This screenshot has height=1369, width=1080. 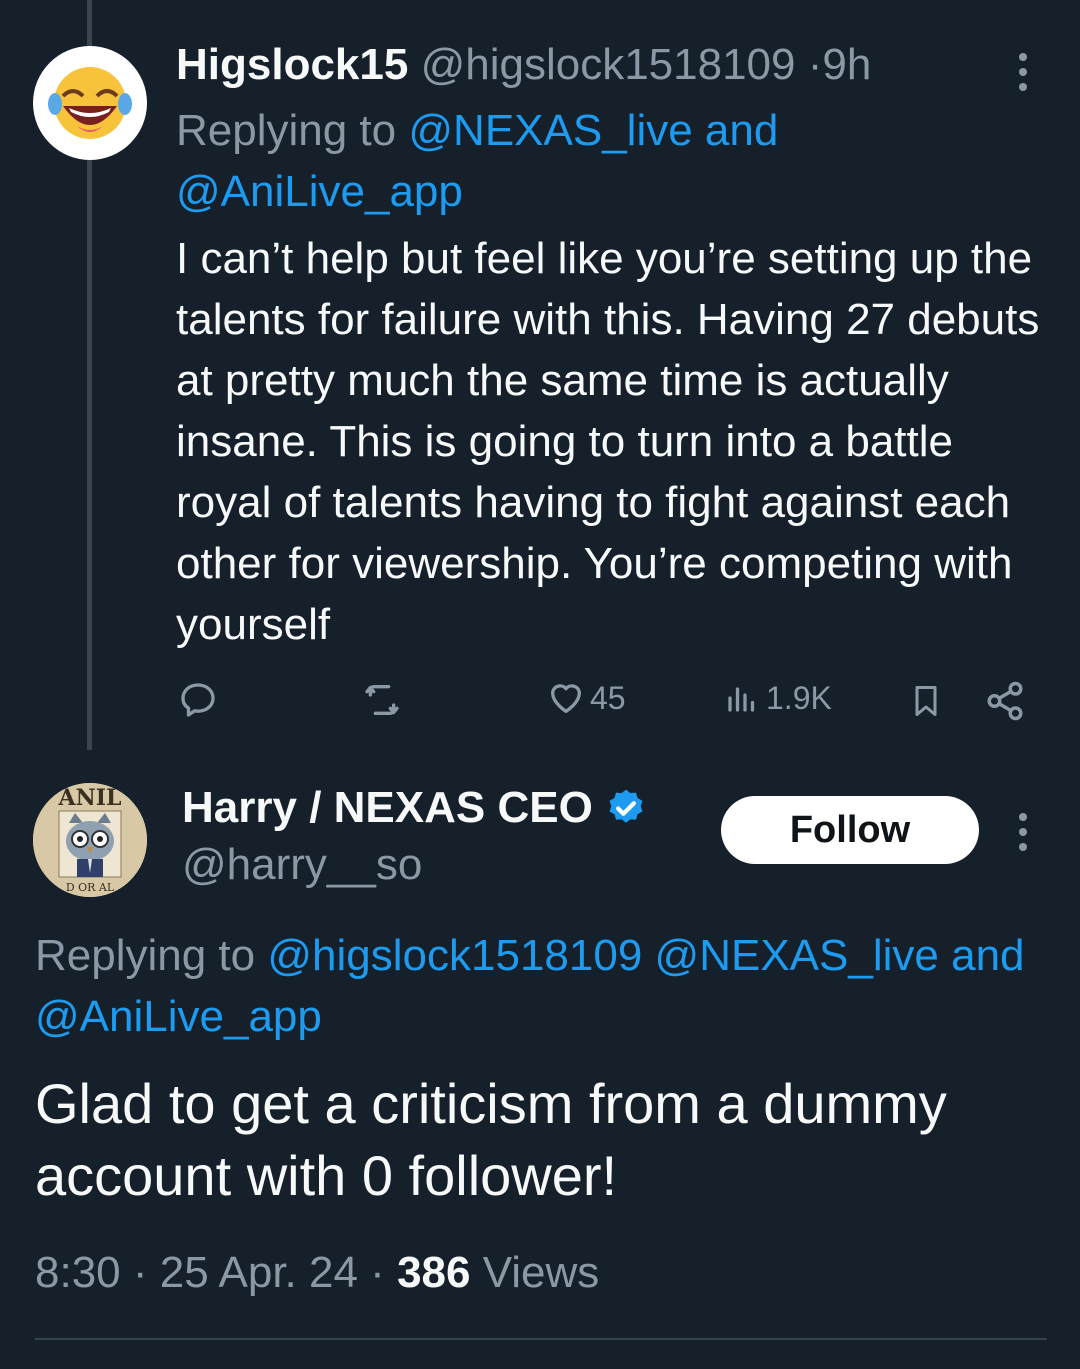 I want to click on author-name-row: Harry / NEXAS CEO, so click(x=414, y=808).